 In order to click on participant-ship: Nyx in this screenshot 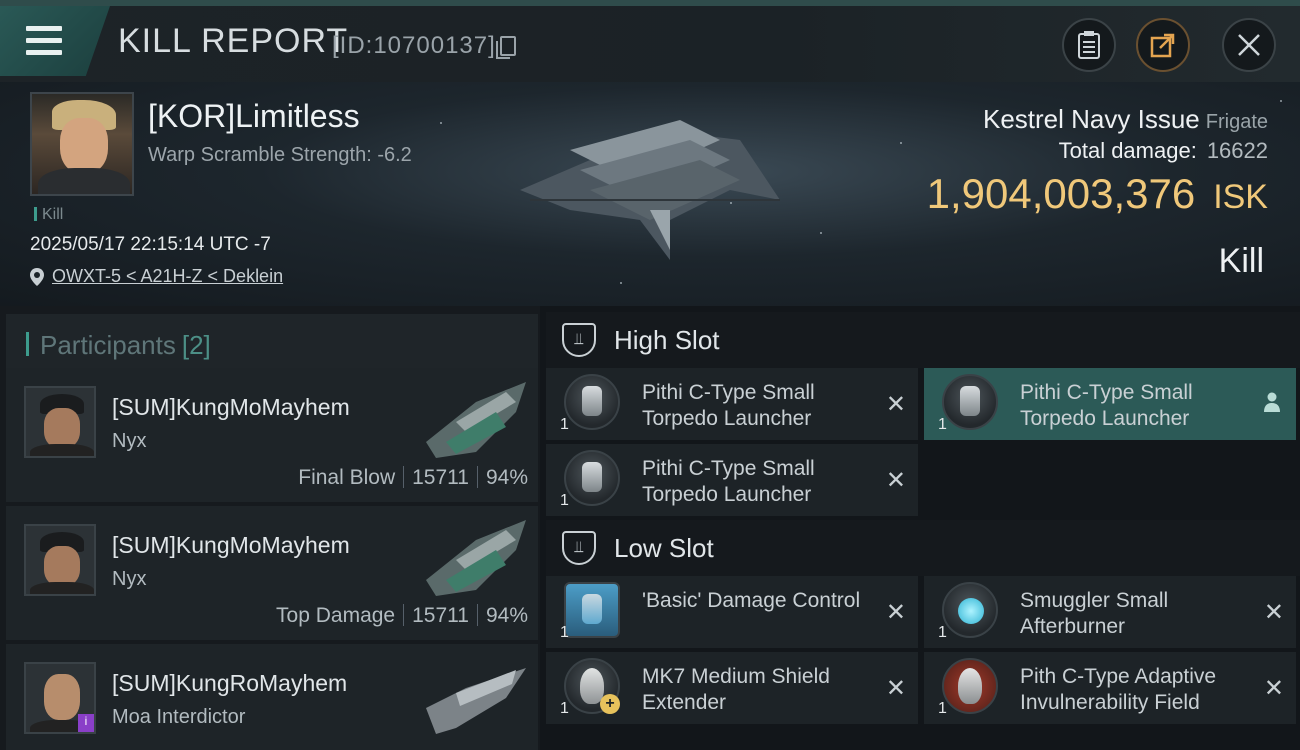, I will do `click(129, 579)`.